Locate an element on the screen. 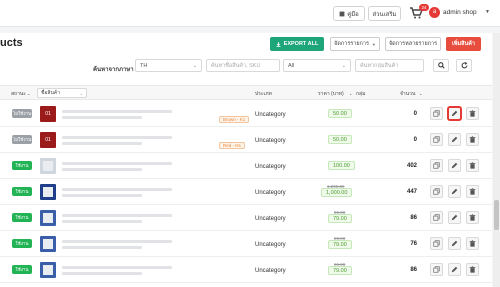 Image resolution: width=500 pixels, height=287 pixels. addons-label: ส่วนเสริม is located at coordinates (384, 14).